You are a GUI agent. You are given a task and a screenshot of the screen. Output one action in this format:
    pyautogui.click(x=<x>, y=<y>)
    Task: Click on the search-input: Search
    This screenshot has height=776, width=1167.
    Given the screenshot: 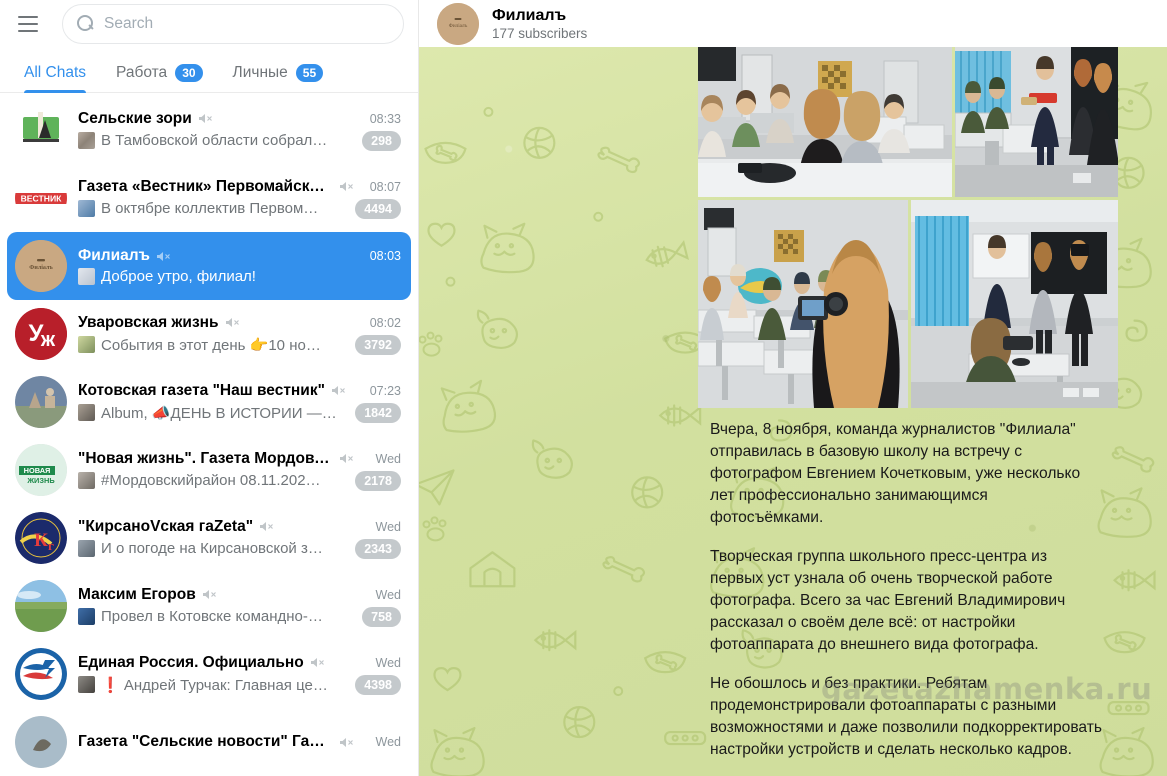 What is the action you would take?
    pyautogui.click(x=233, y=23)
    